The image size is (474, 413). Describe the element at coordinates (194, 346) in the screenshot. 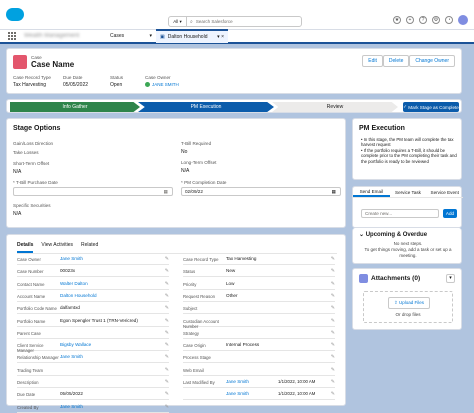

I see `detail-label: Case Origin` at that location.